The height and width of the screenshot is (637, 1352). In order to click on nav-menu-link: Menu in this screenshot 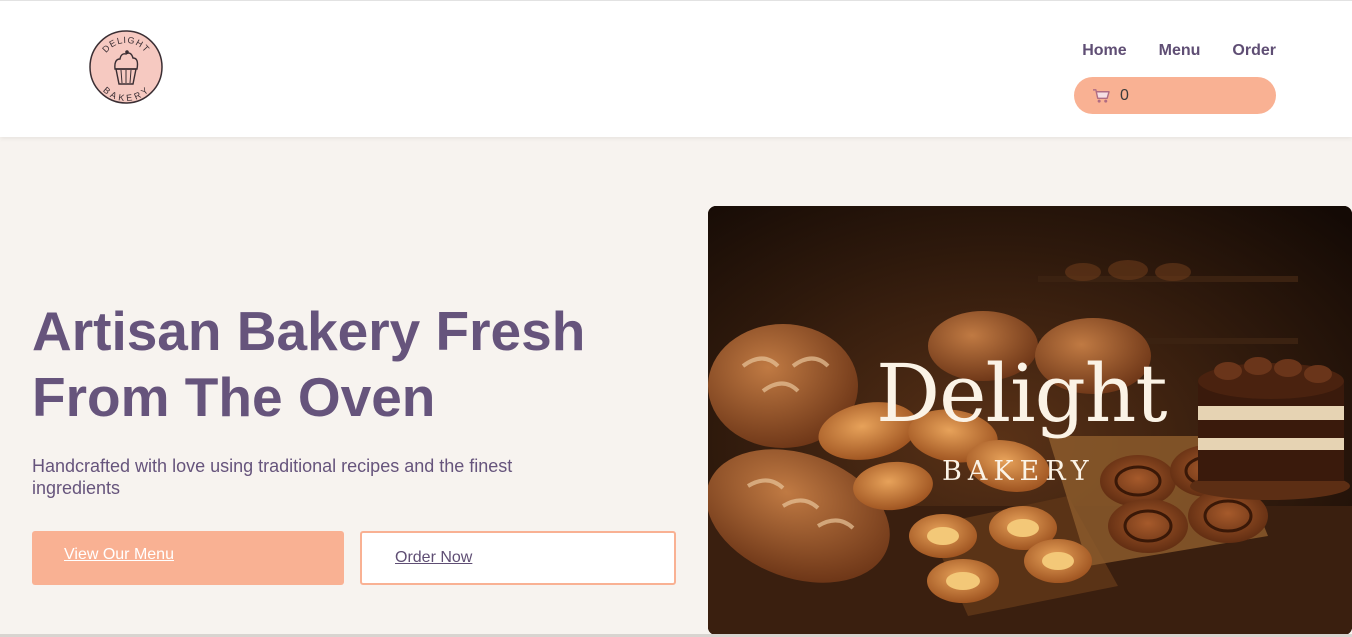, I will do `click(1180, 51)`.